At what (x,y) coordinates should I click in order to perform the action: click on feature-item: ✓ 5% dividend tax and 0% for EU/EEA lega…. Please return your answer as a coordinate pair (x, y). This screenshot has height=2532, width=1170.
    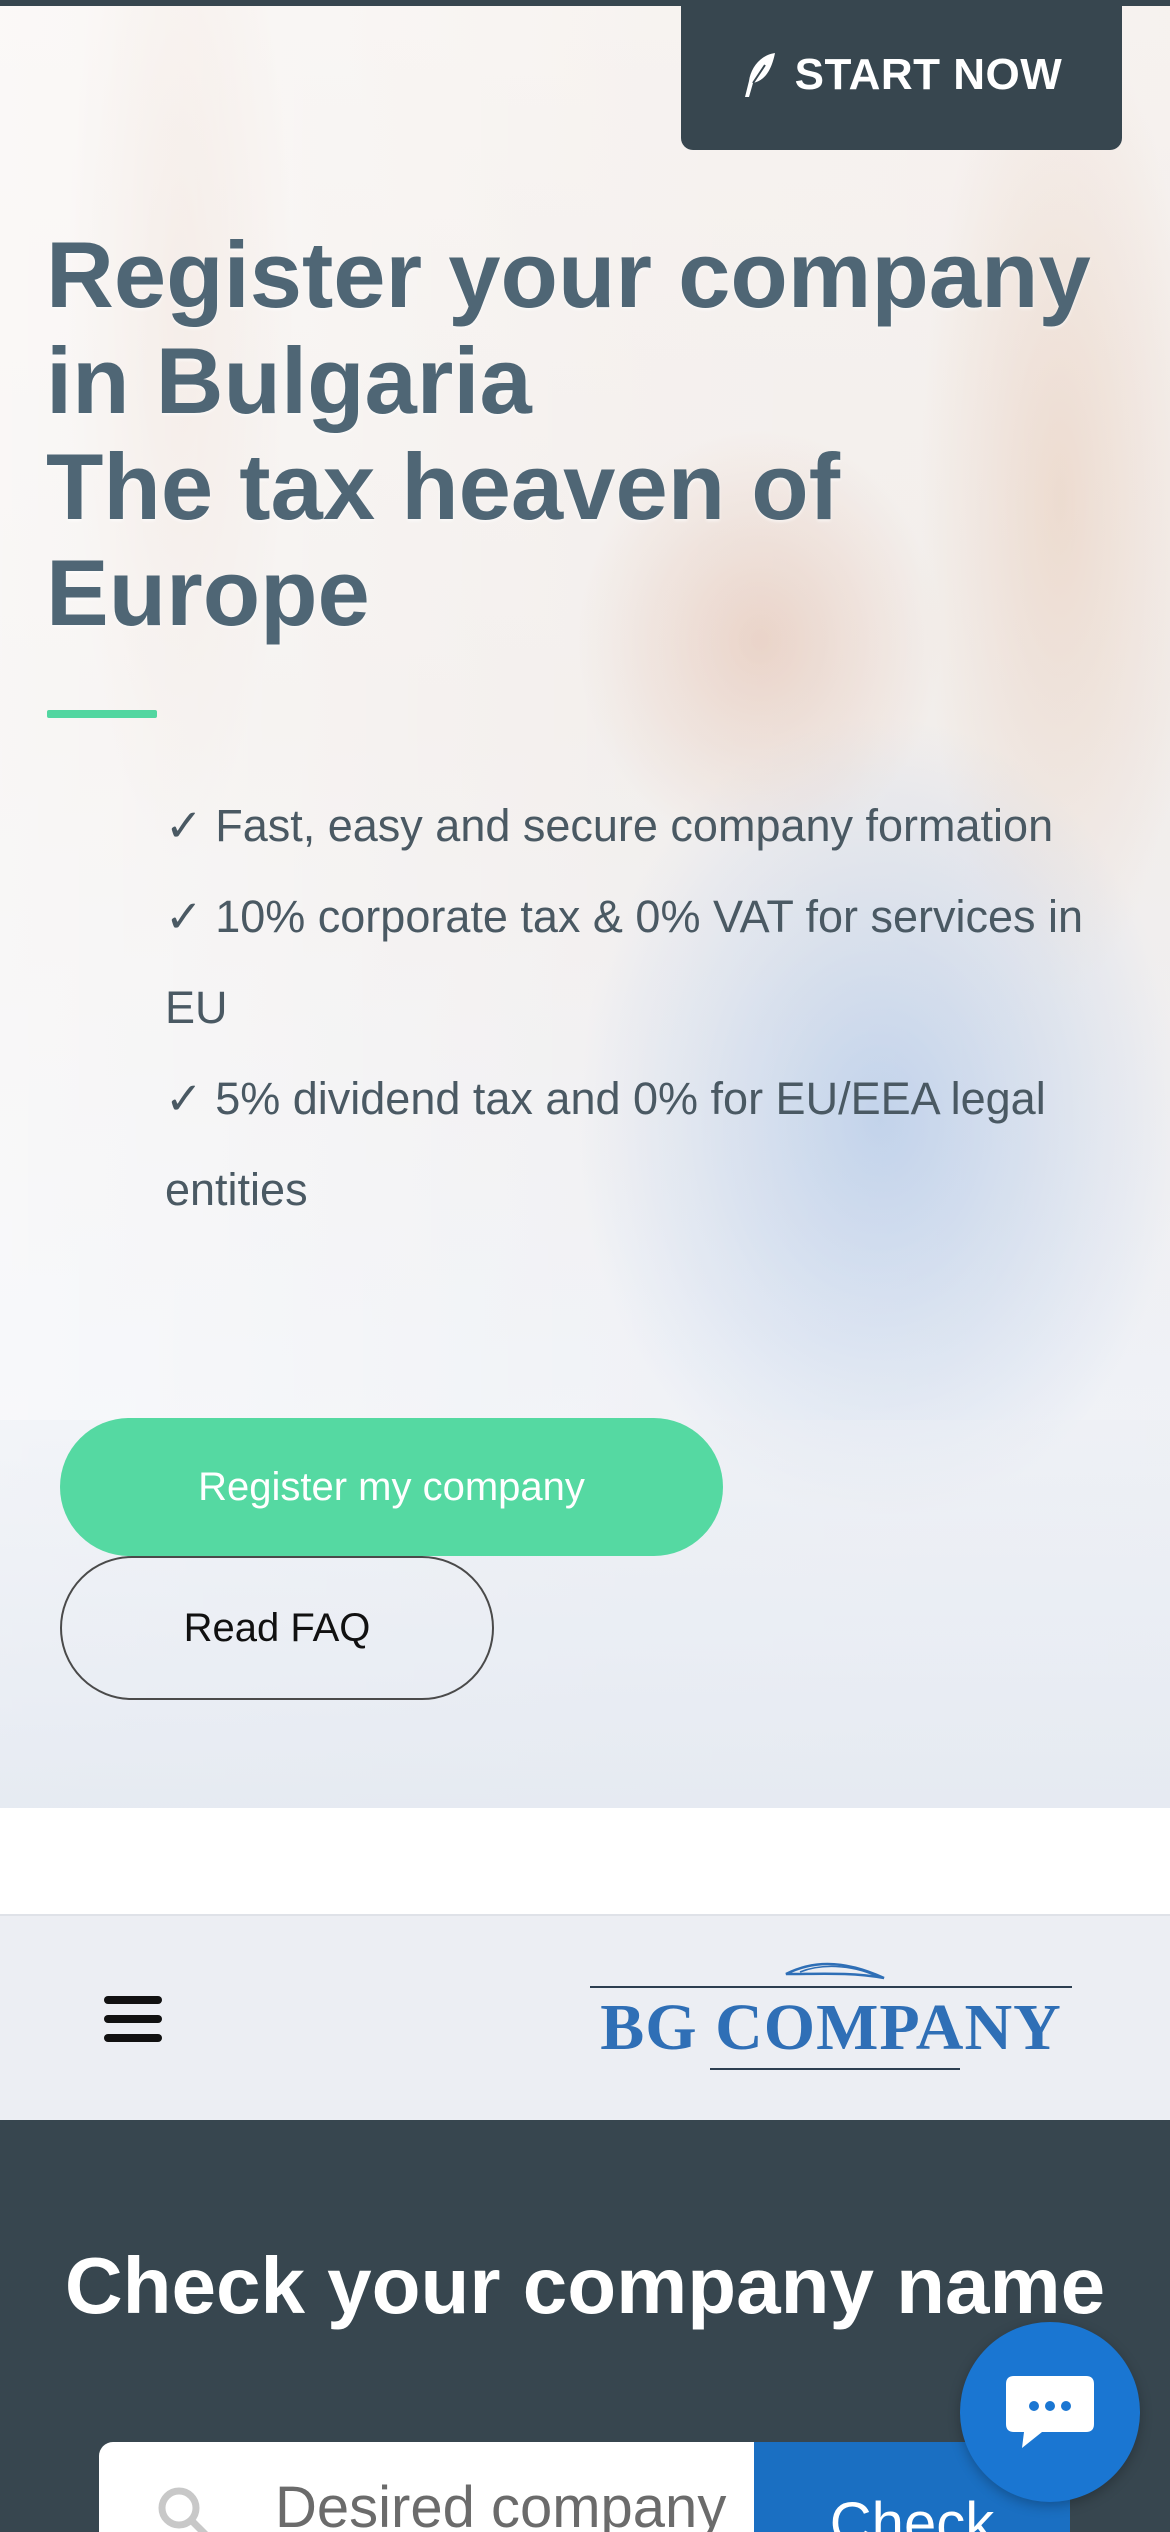
    Looking at the image, I should click on (605, 1144).